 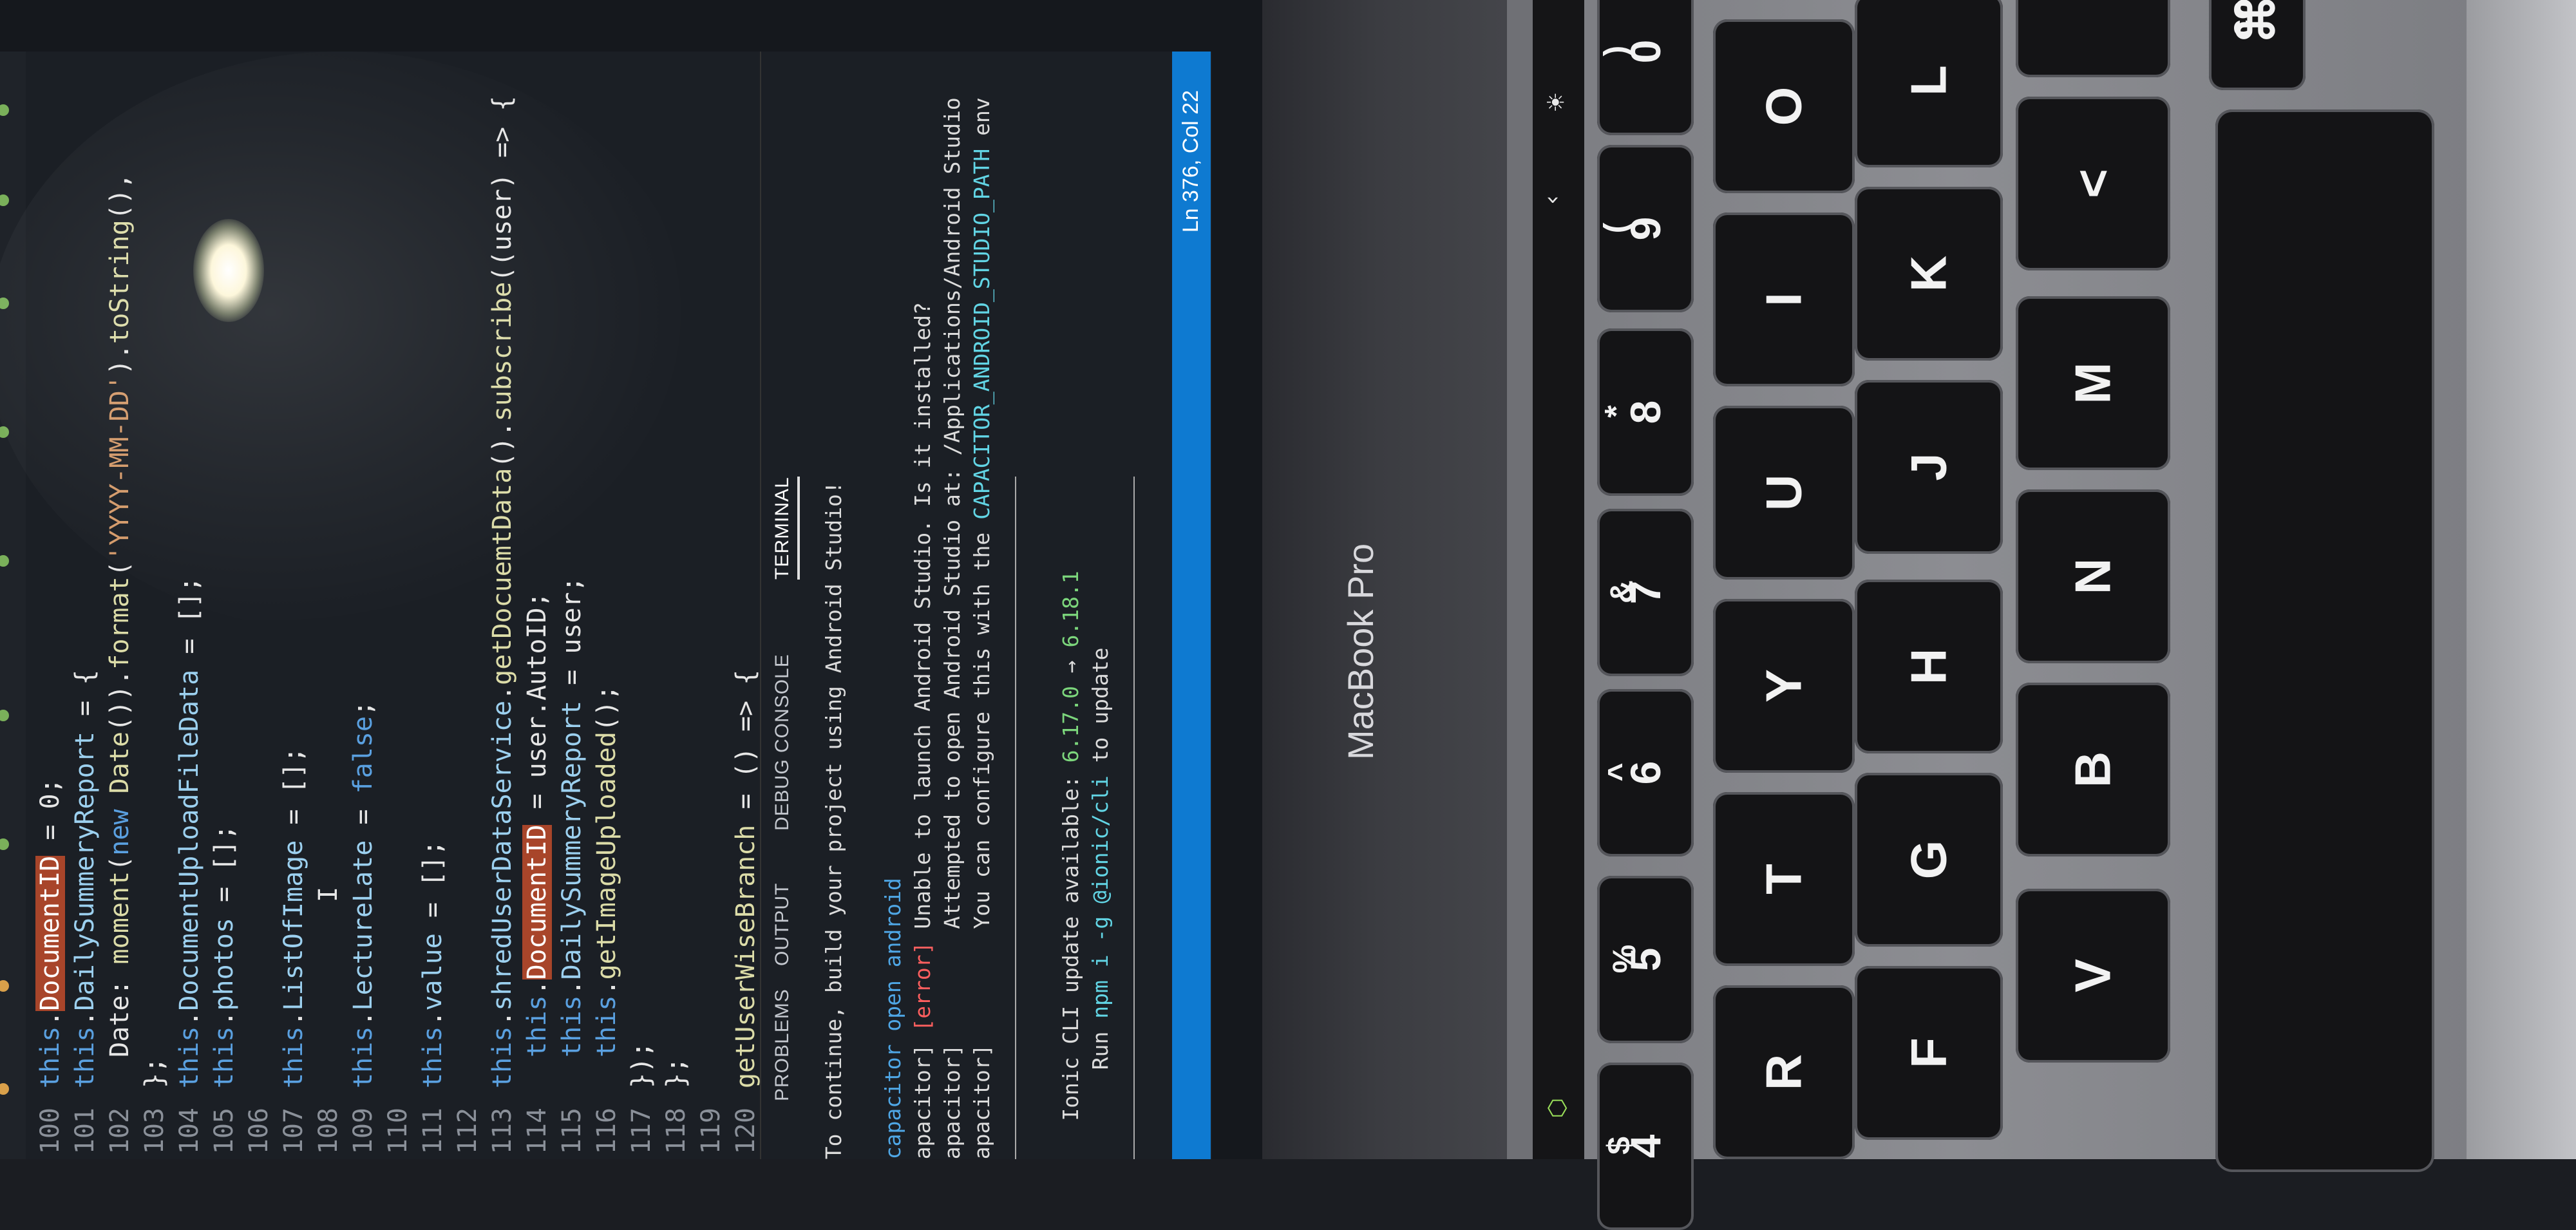 What do you see at coordinates (120, 1131) in the screenshot?
I see `line-number: 102` at bounding box center [120, 1131].